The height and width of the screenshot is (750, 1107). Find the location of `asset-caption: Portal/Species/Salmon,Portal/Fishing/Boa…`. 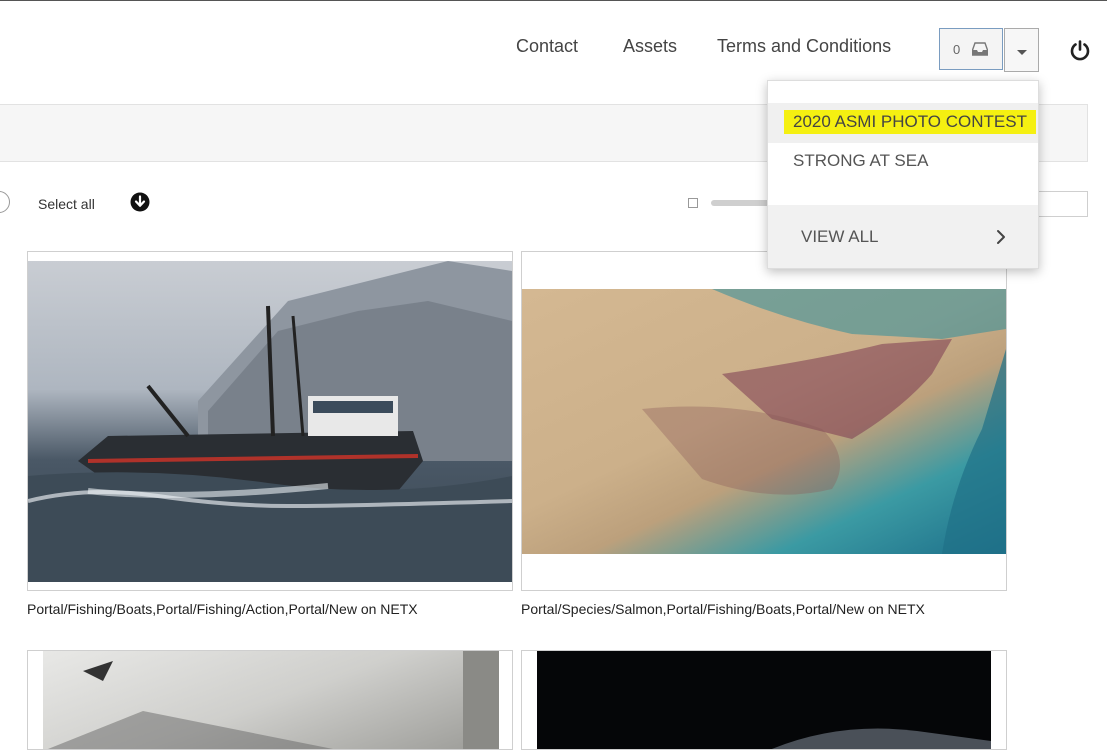

asset-caption: Portal/Species/Salmon,Portal/Fishing/Boa… is located at coordinates (723, 609).